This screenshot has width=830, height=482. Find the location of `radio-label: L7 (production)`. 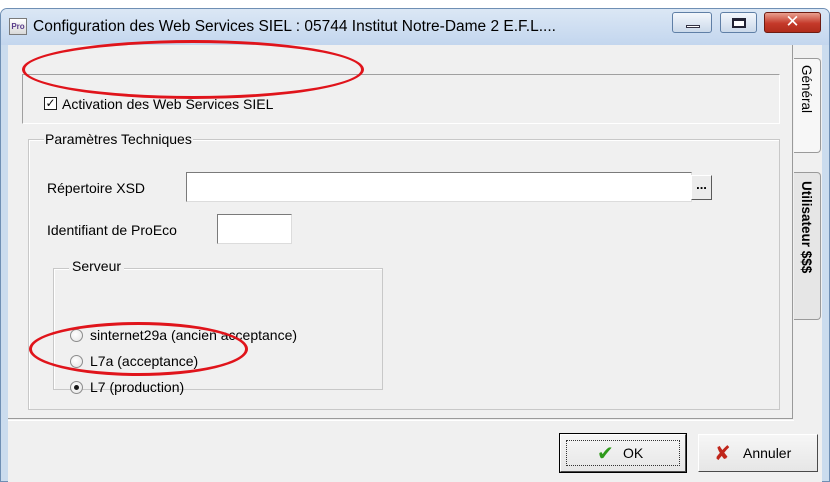

radio-label: L7 (production) is located at coordinates (137, 387).